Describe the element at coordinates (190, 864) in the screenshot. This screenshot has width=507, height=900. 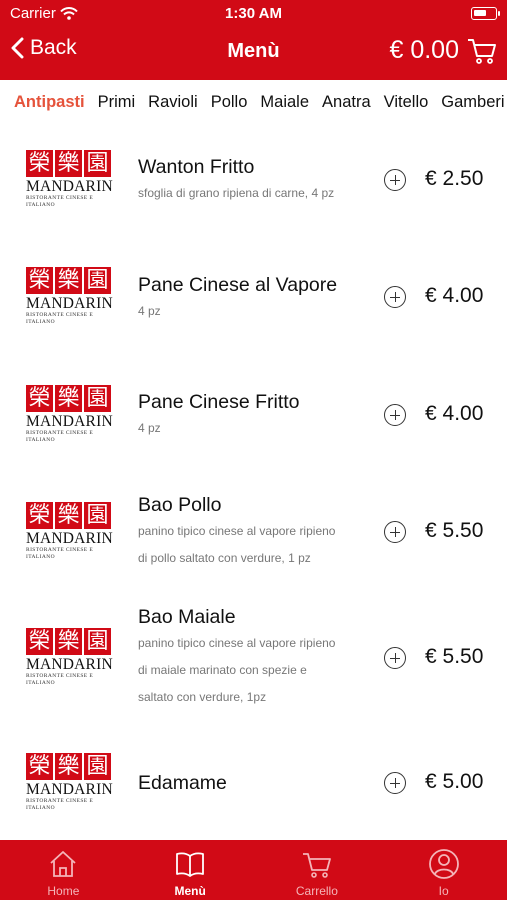
I see `book-icon` at that location.